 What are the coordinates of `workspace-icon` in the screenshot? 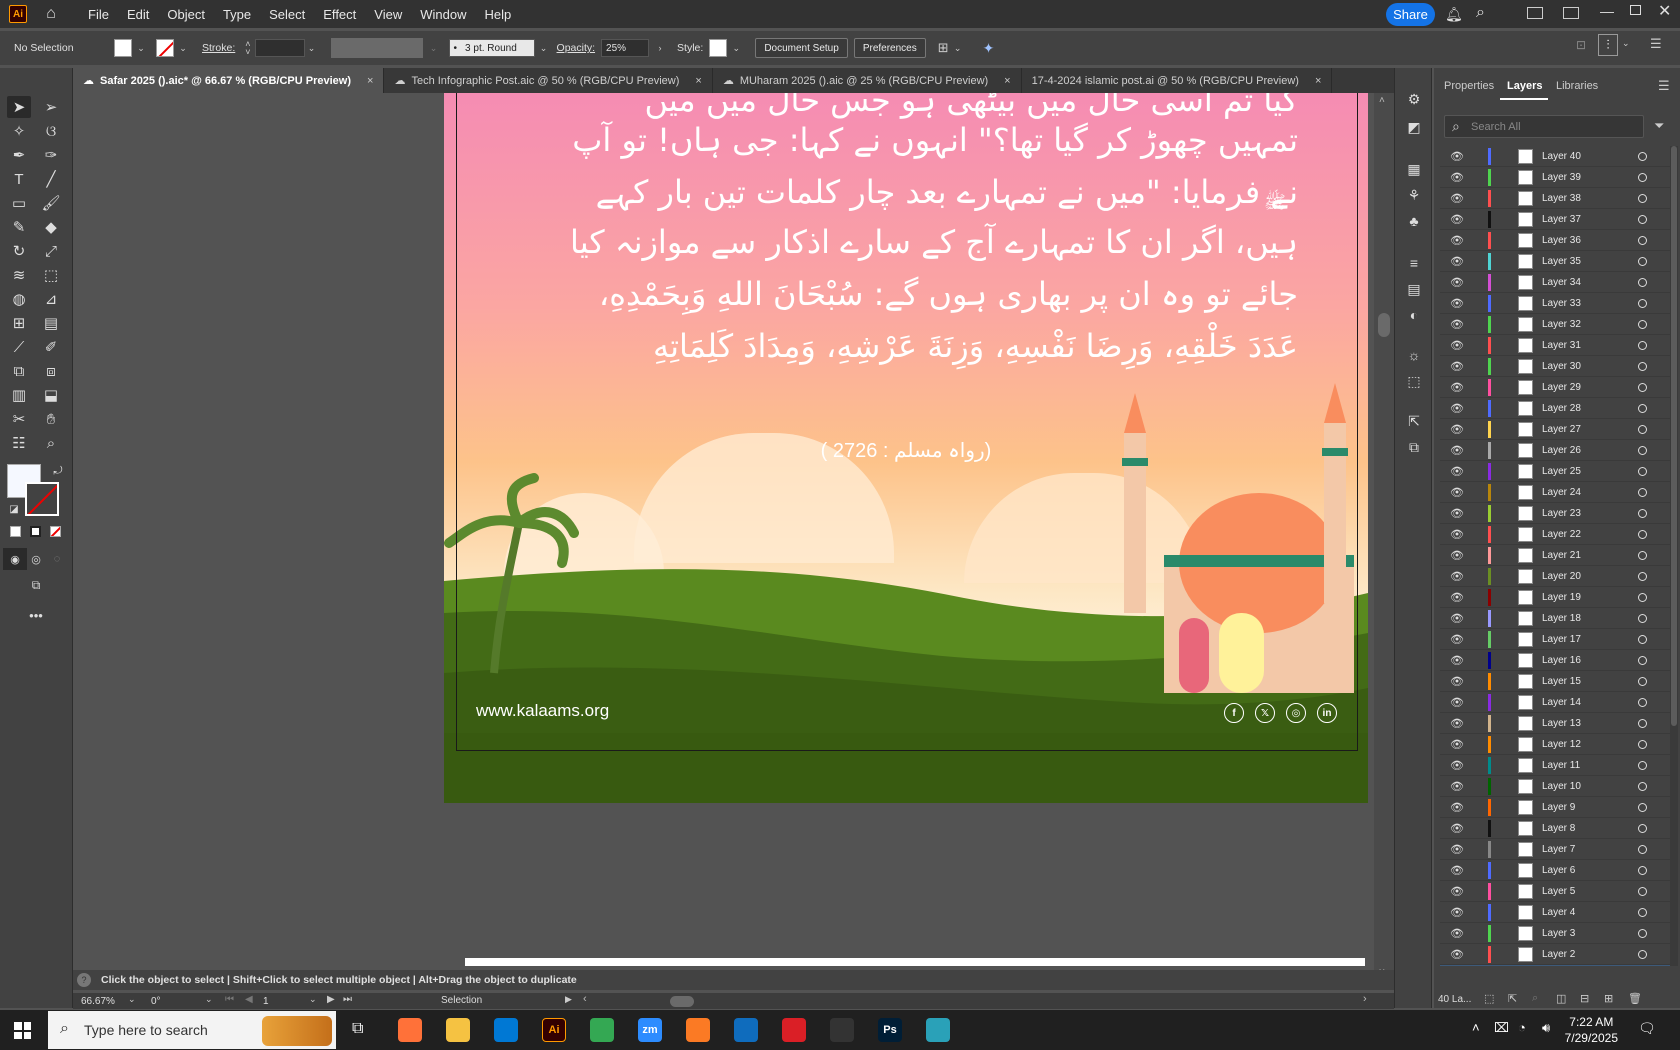 It's located at (1535, 13).